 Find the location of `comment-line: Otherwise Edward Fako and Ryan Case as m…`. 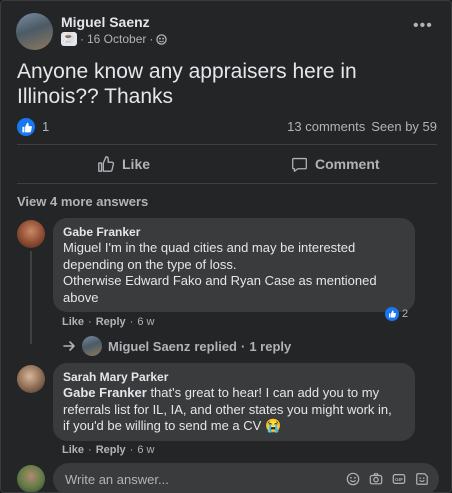

comment-line: Otherwise Edward Fako and Ryan Case as m… is located at coordinates (220, 280).